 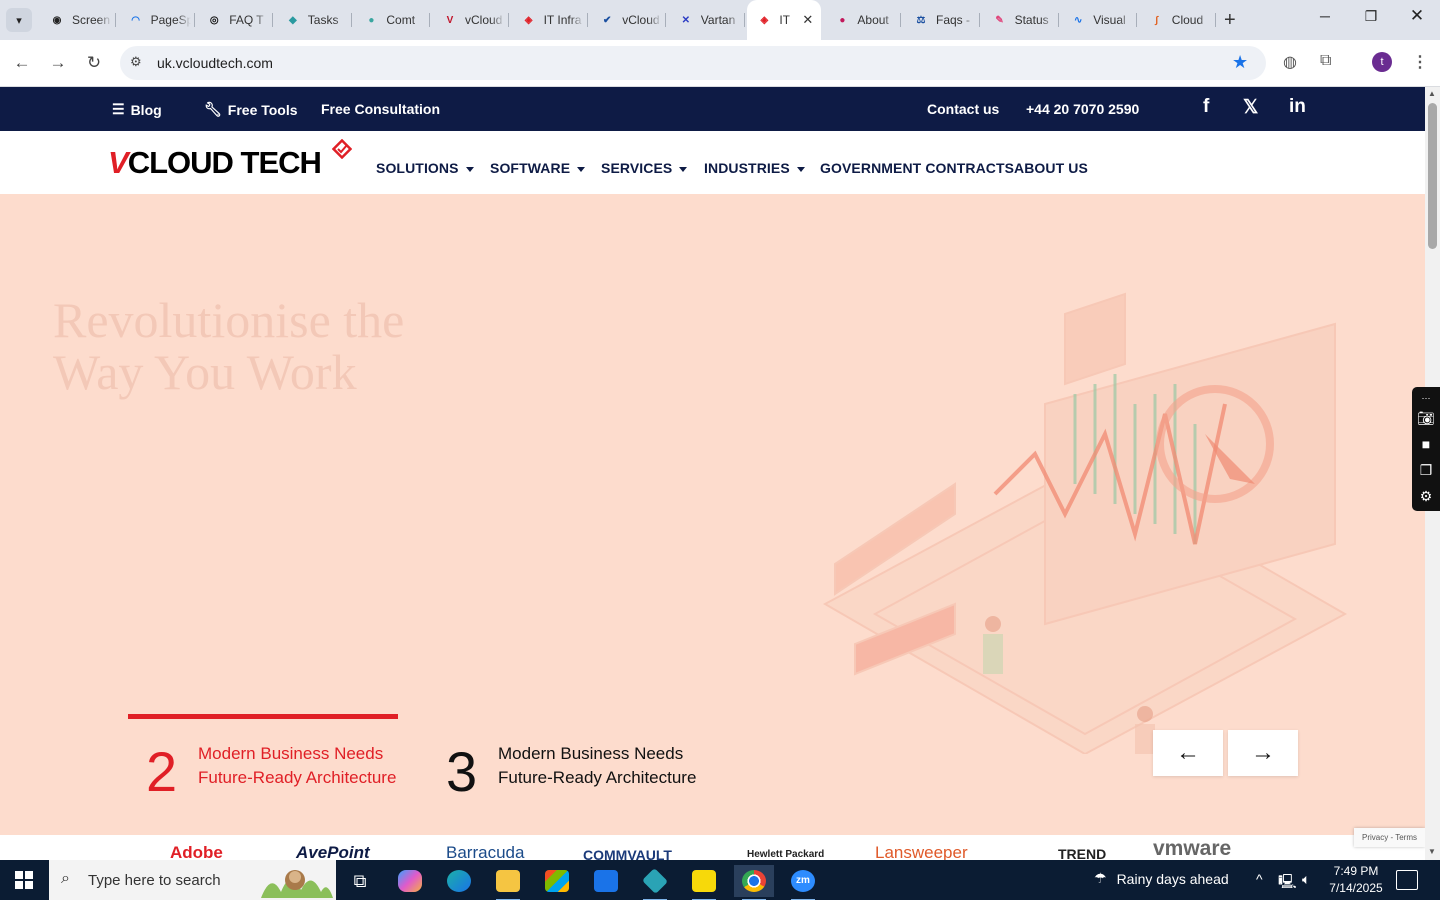 What do you see at coordinates (1417, 16) in the screenshot?
I see `close-window-button: ✕` at bounding box center [1417, 16].